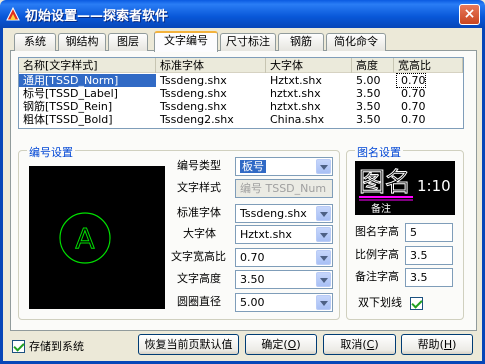 Image resolution: width=485 pixels, height=364 pixels. Describe the element at coordinates (87, 65) in the screenshot. I see `column-header-name: 名称[文字样式]` at that location.